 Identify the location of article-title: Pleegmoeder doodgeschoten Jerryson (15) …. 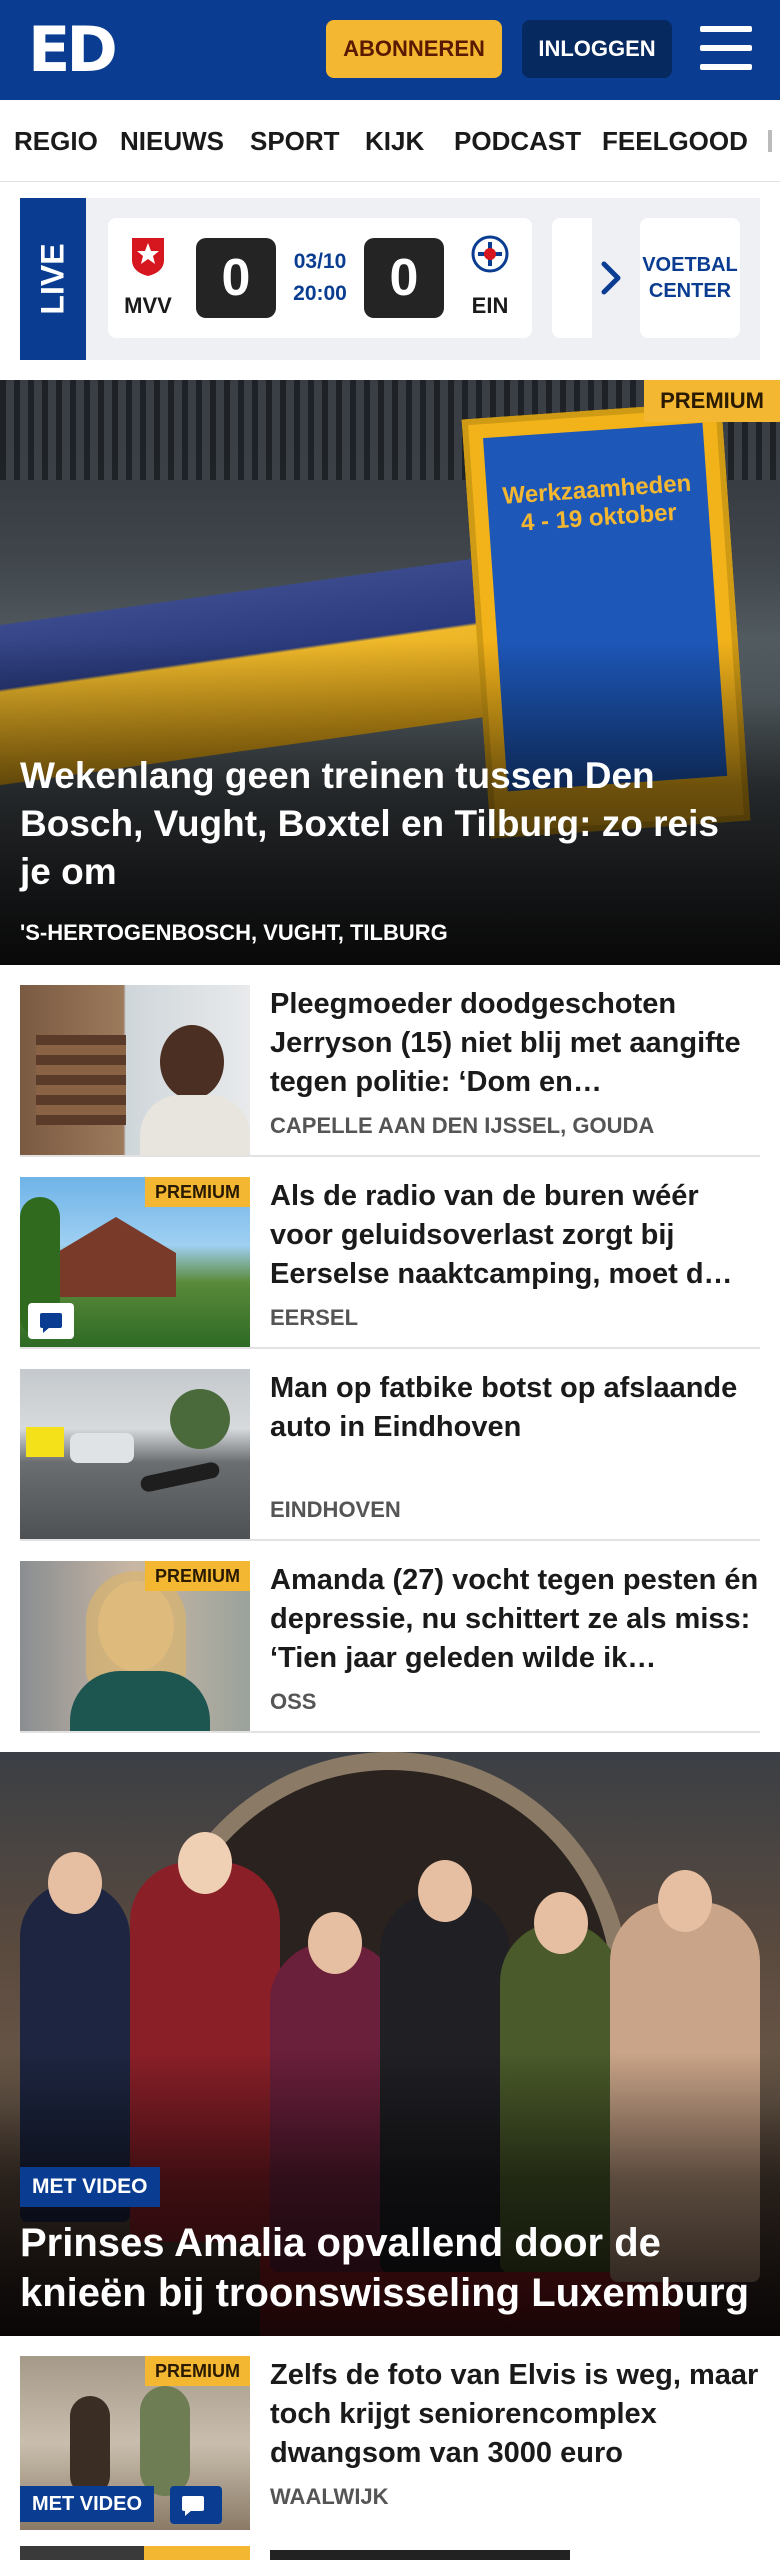
(515, 1043).